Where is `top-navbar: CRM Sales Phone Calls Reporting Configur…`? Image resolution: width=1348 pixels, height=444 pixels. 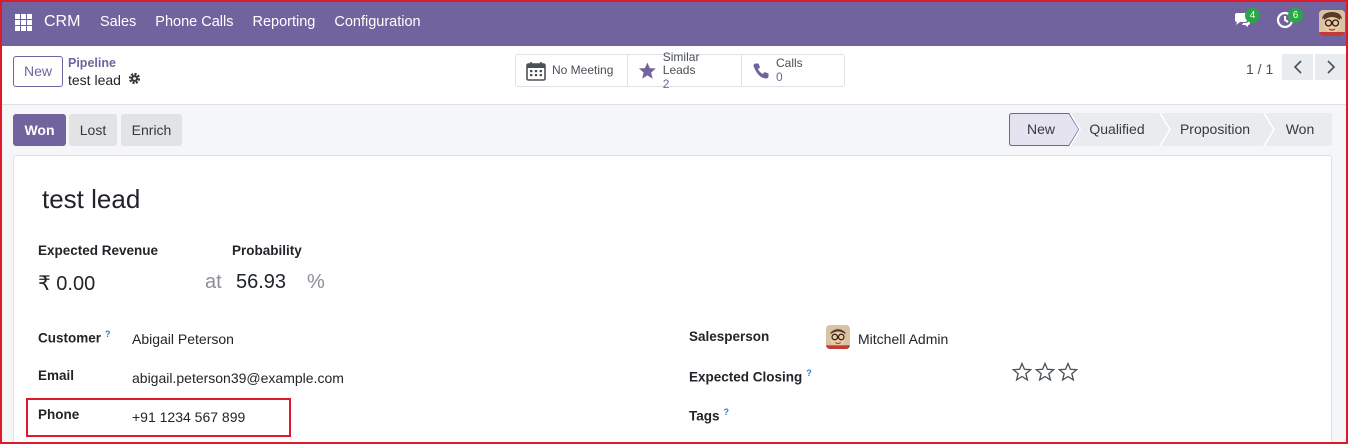 top-navbar: CRM Sales Phone Calls Reporting Configur… is located at coordinates (674, 23).